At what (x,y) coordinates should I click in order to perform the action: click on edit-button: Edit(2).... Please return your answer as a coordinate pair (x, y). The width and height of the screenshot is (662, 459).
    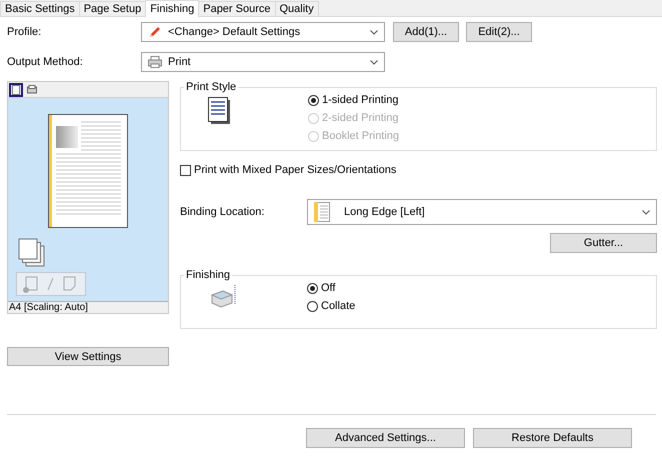
    Looking at the image, I should click on (499, 32).